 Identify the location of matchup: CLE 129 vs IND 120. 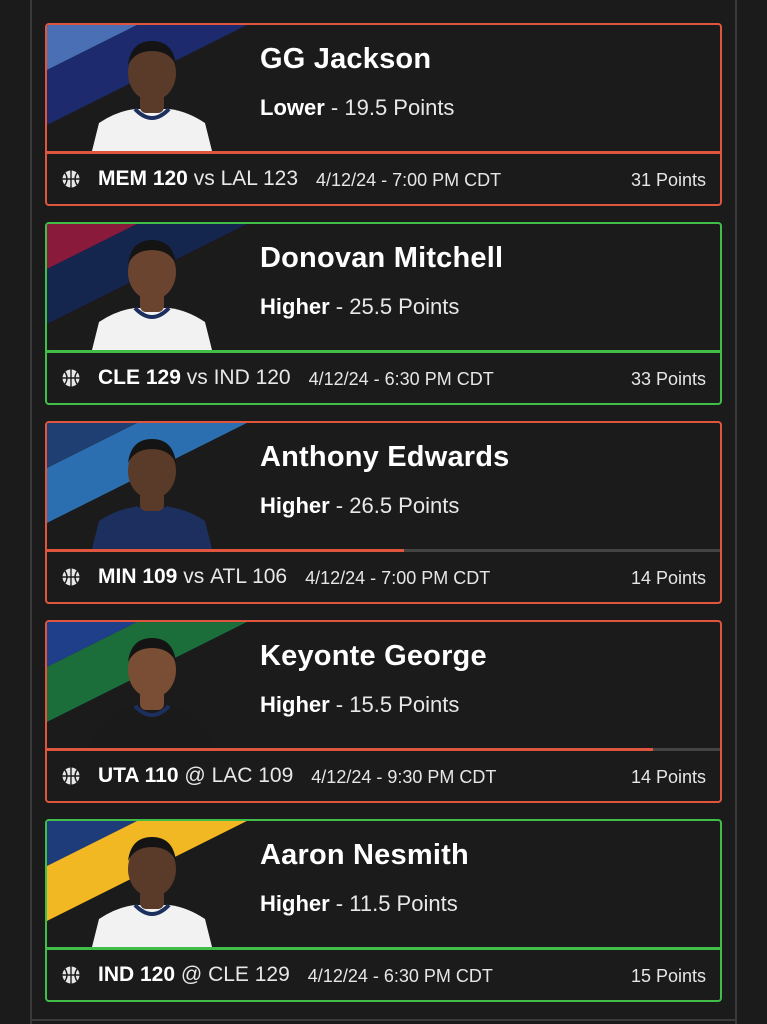
(194, 378).